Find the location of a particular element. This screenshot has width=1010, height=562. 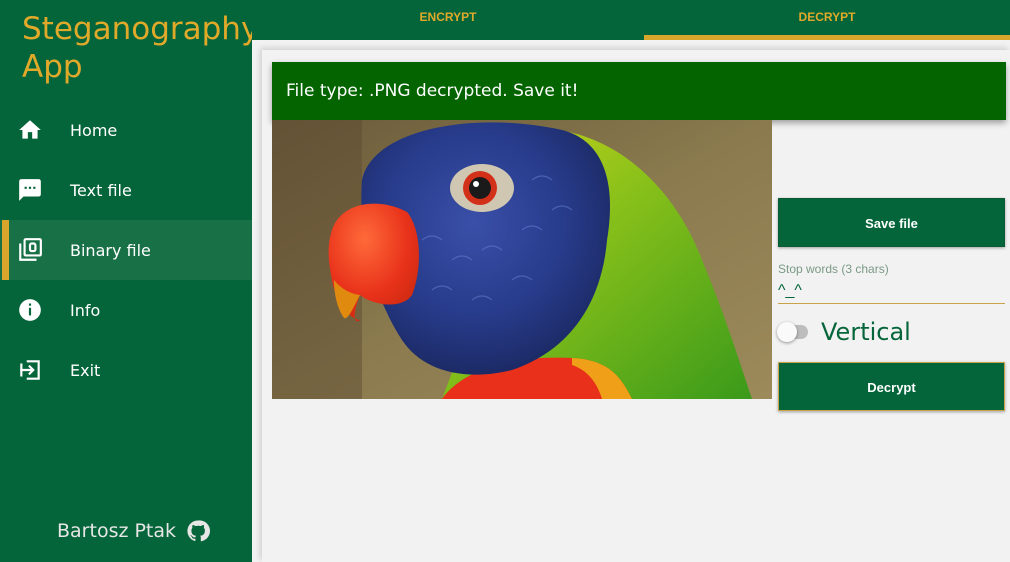

status-snackbar: File type: .PNG decrypted. Save it! is located at coordinates (639, 91).